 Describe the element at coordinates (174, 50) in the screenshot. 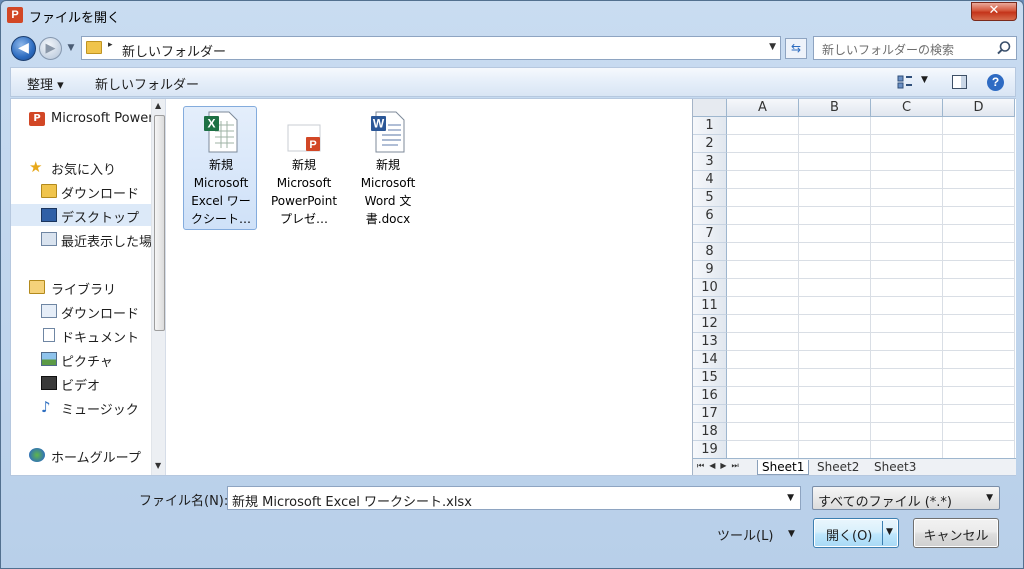

I see `breadcrumb-current-folder: 新しいフォルダー` at that location.